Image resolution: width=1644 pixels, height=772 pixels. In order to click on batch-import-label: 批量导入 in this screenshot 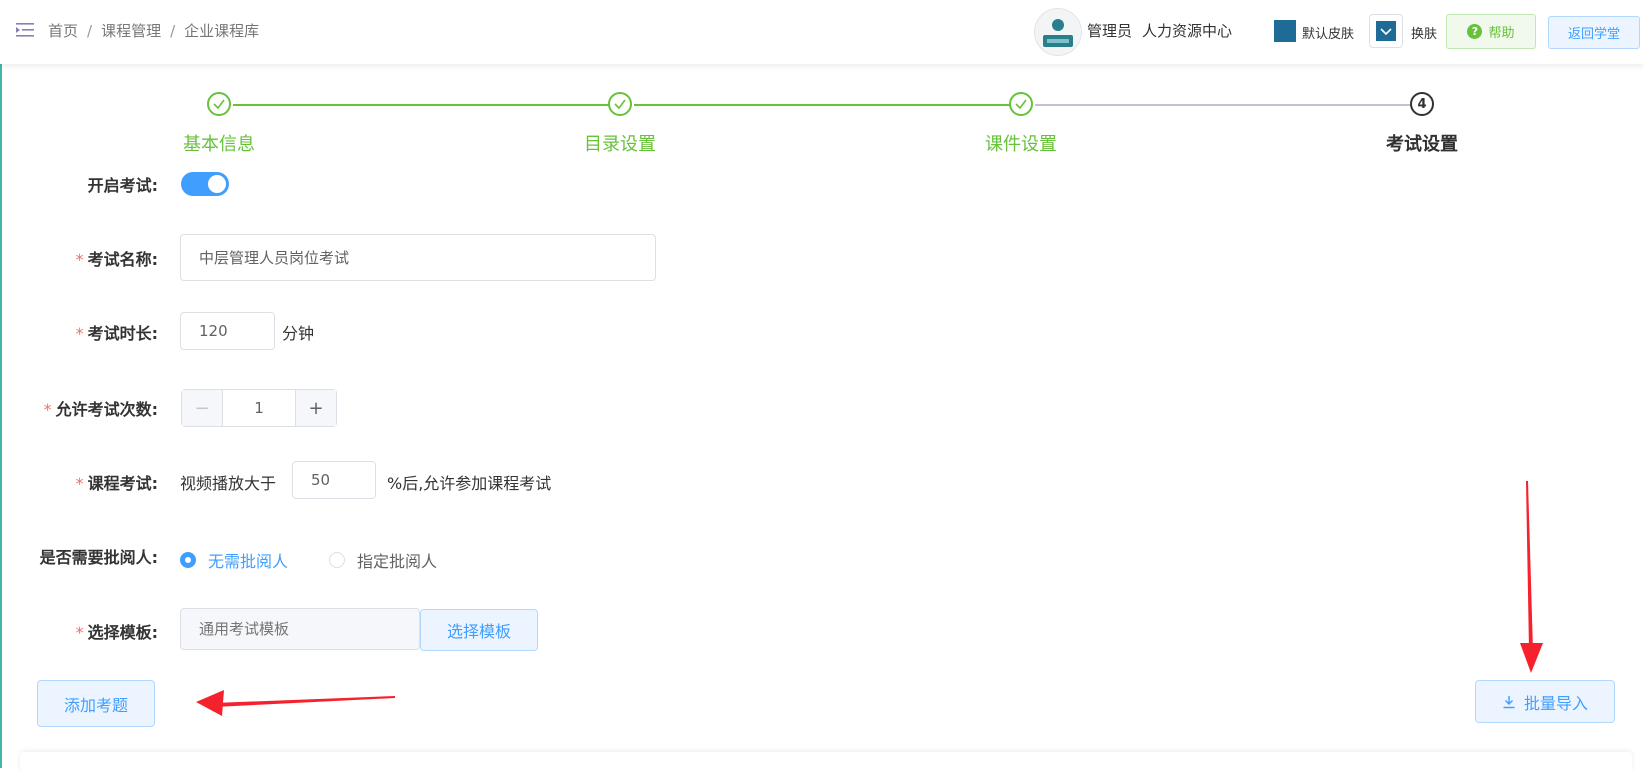, I will do `click(1555, 703)`.